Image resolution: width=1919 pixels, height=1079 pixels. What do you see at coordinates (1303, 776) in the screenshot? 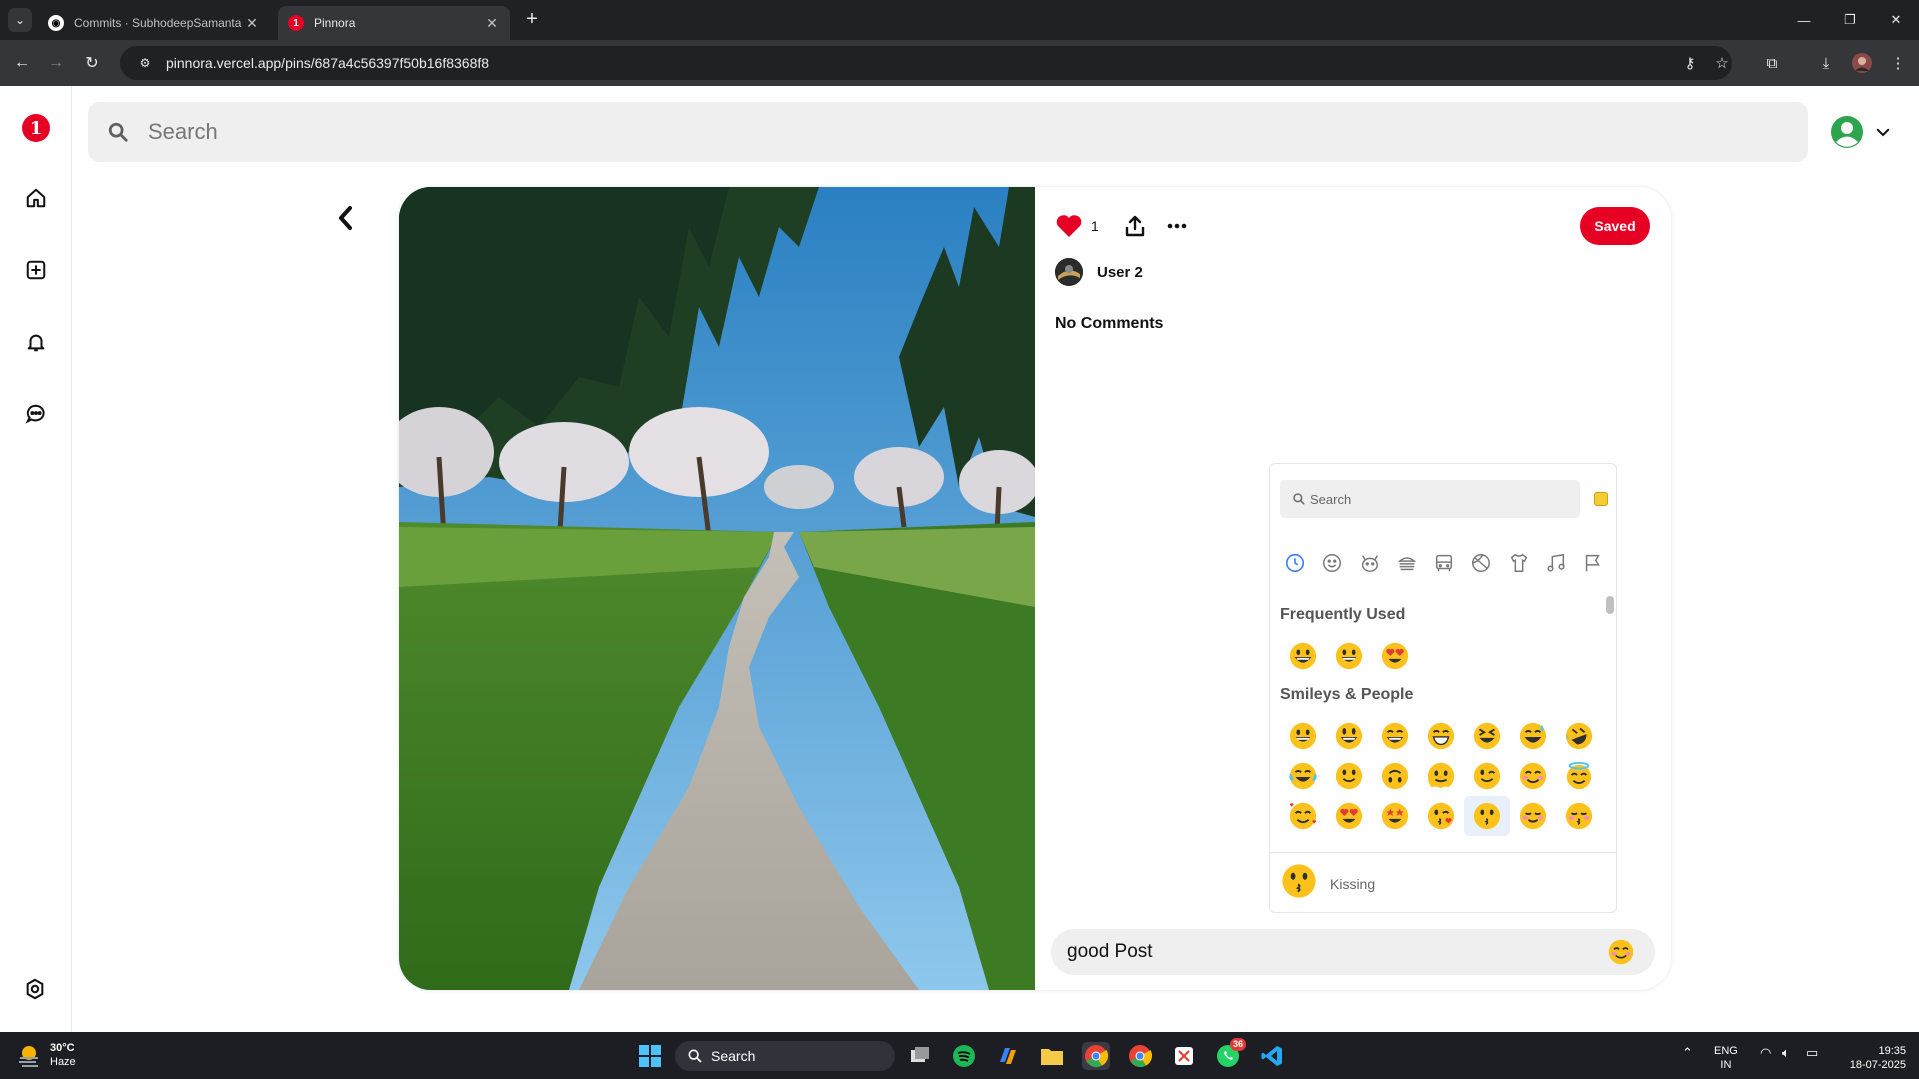
I see `joy-emoji` at bounding box center [1303, 776].